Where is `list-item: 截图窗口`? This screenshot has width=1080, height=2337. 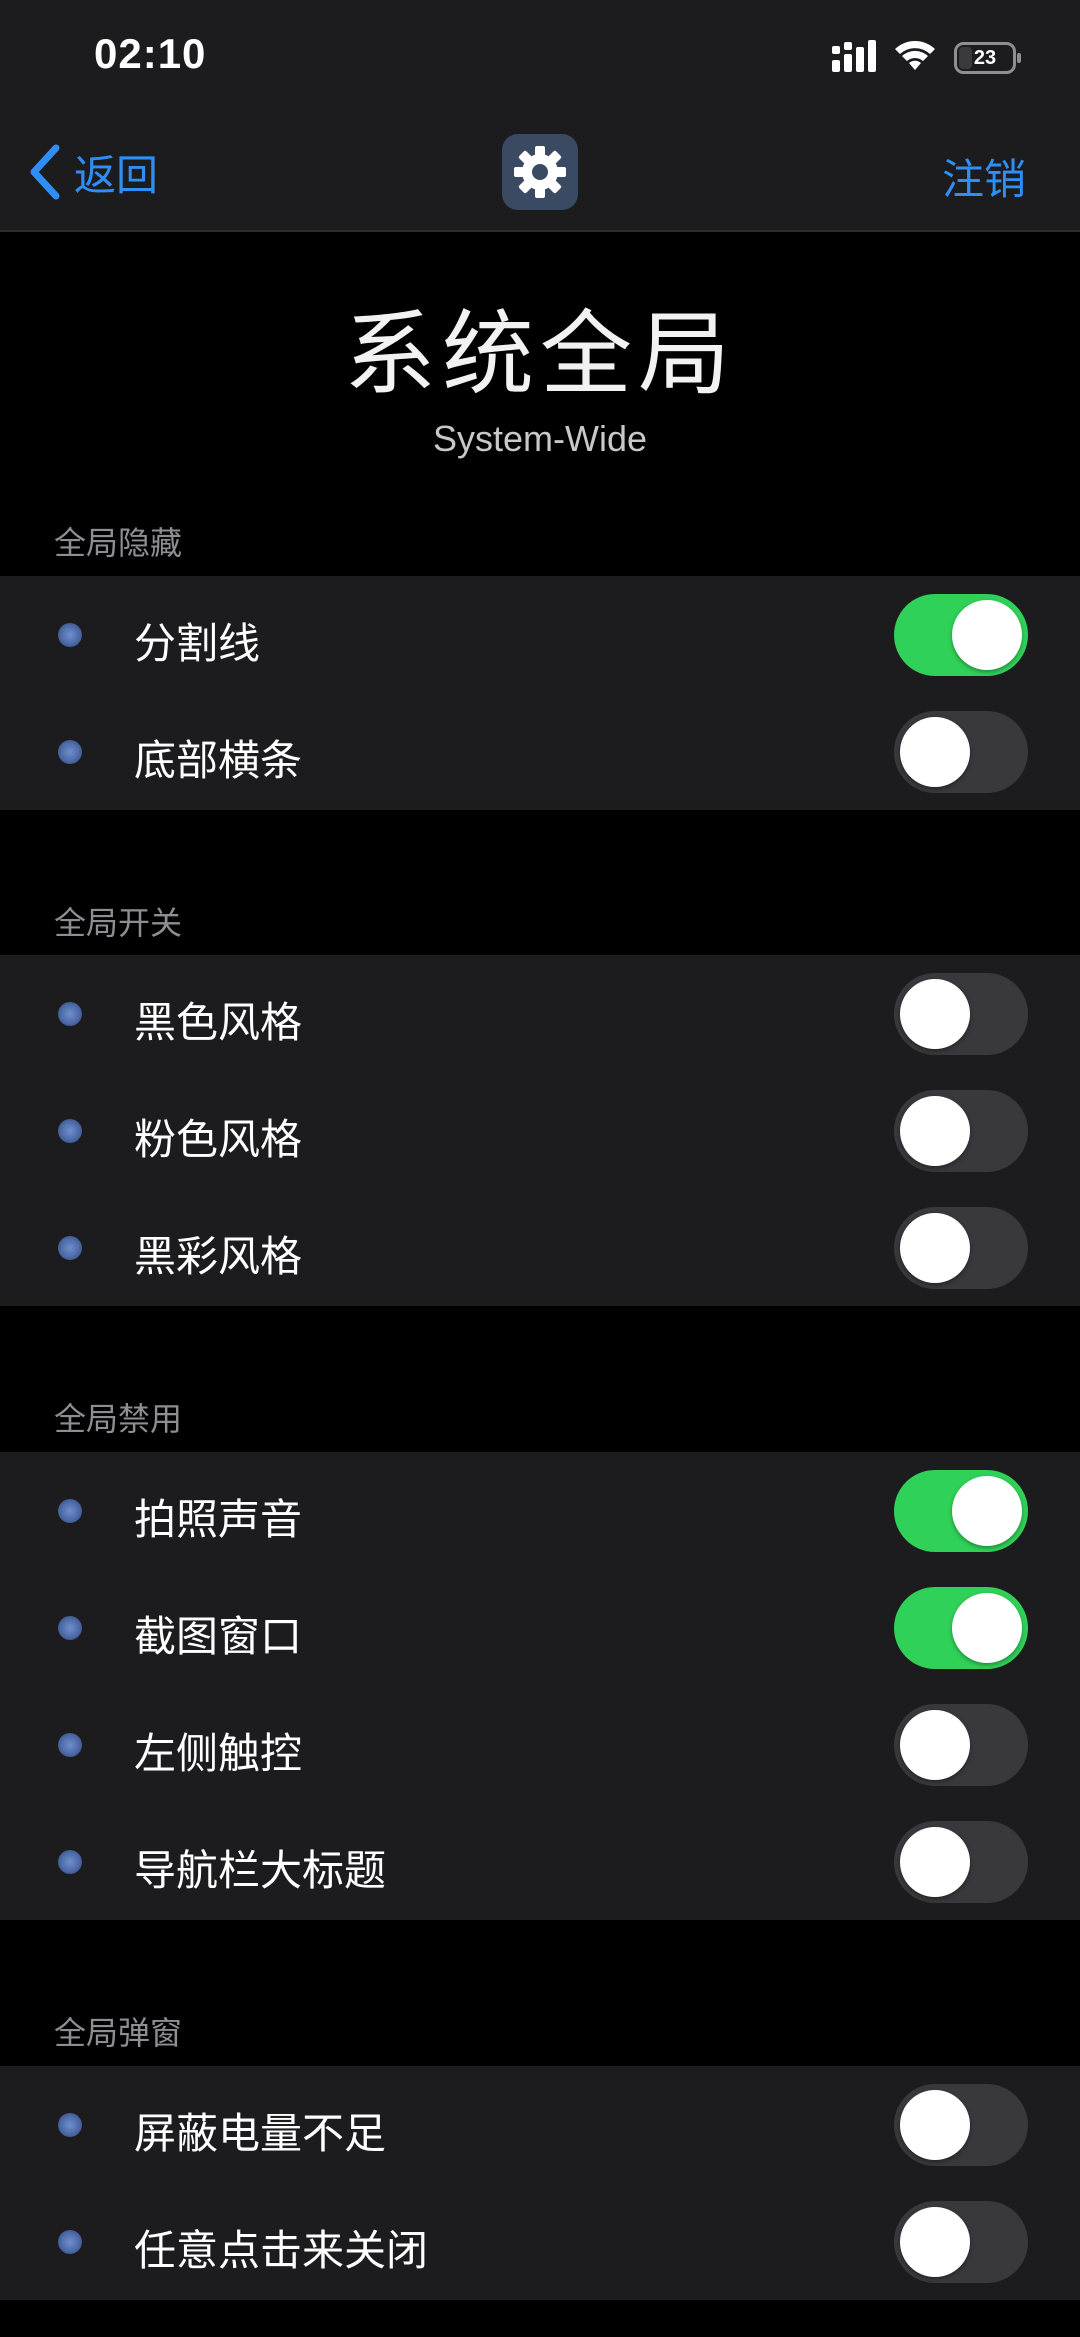
list-item: 截图窗口 is located at coordinates (540, 1627).